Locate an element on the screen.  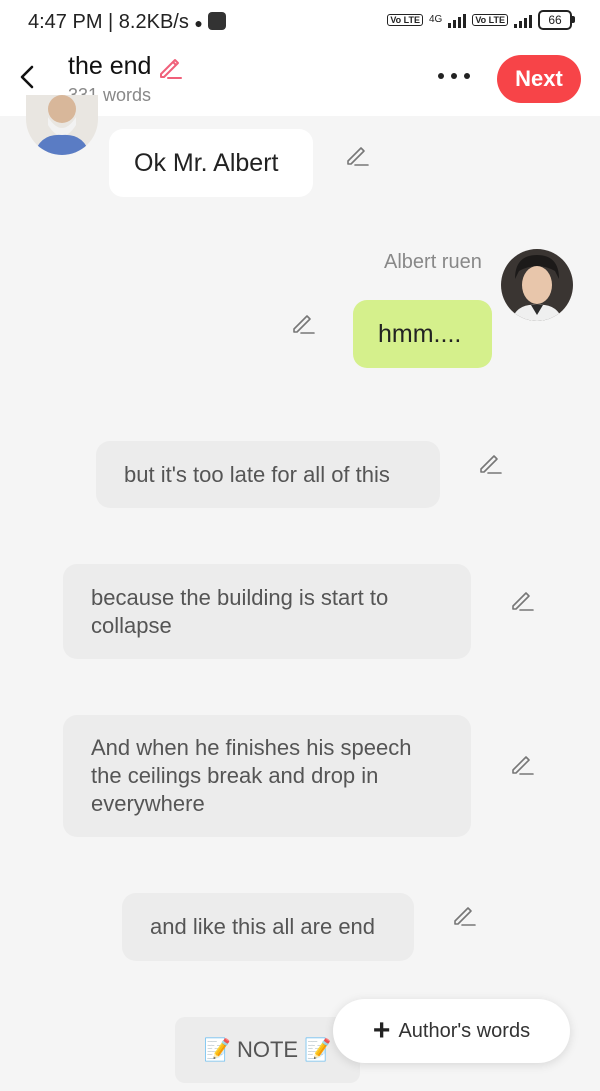
status-indicators: Vo LTE 4G Vo LTE 66 is located at coordinates (481, 20).